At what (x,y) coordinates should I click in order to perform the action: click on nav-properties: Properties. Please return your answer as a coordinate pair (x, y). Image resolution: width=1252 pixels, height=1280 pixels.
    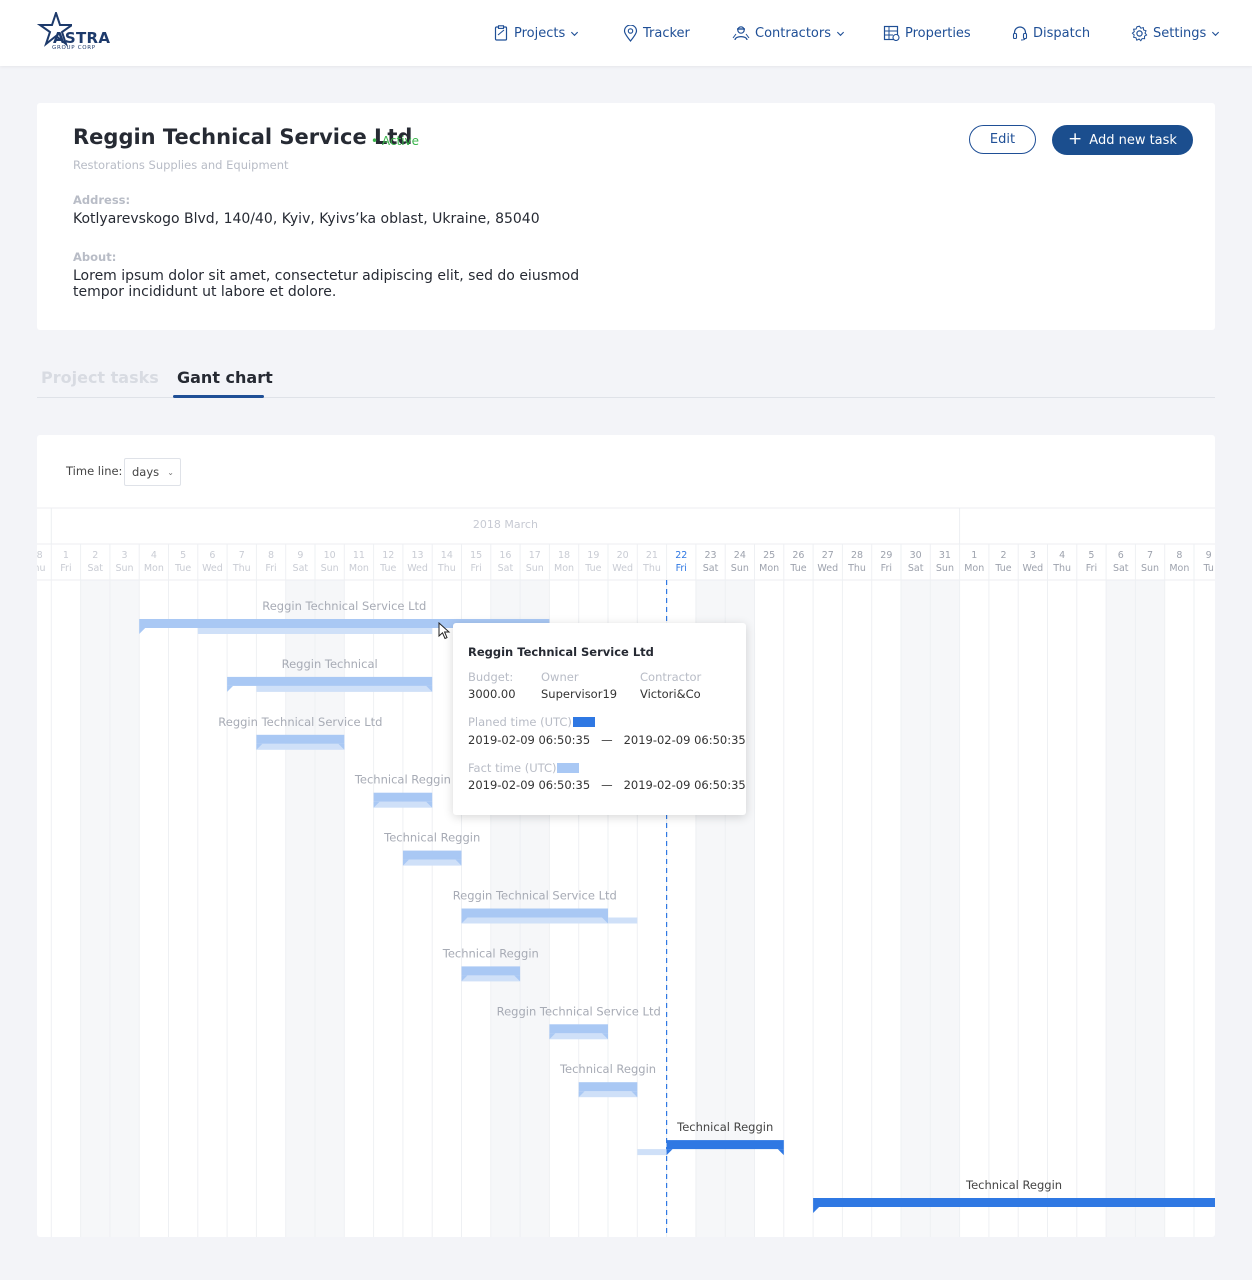
    Looking at the image, I should click on (927, 33).